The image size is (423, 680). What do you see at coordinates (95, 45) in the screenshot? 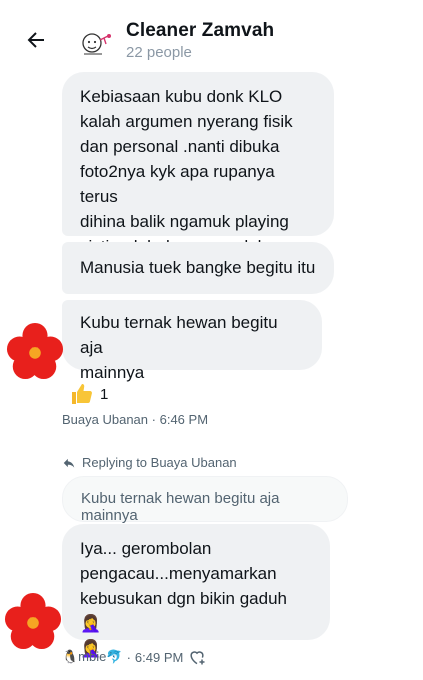
I see `group-avatar-icon` at bounding box center [95, 45].